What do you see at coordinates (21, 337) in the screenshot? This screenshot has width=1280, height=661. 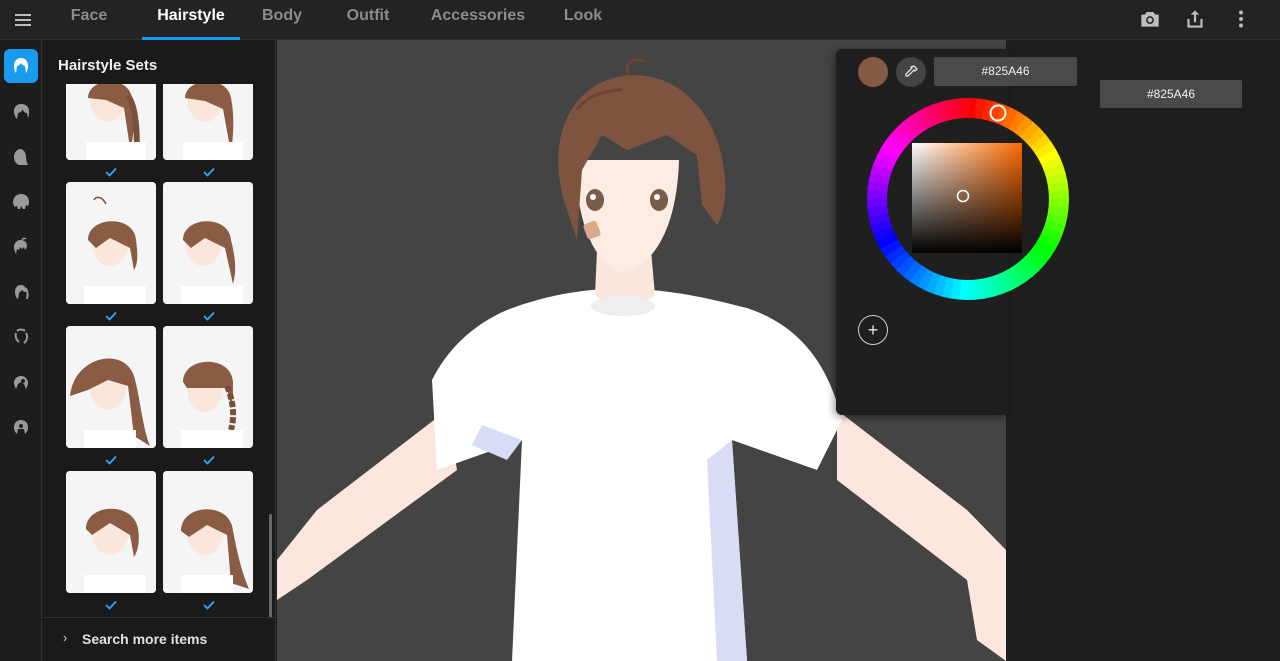 I see `braid-icon` at bounding box center [21, 337].